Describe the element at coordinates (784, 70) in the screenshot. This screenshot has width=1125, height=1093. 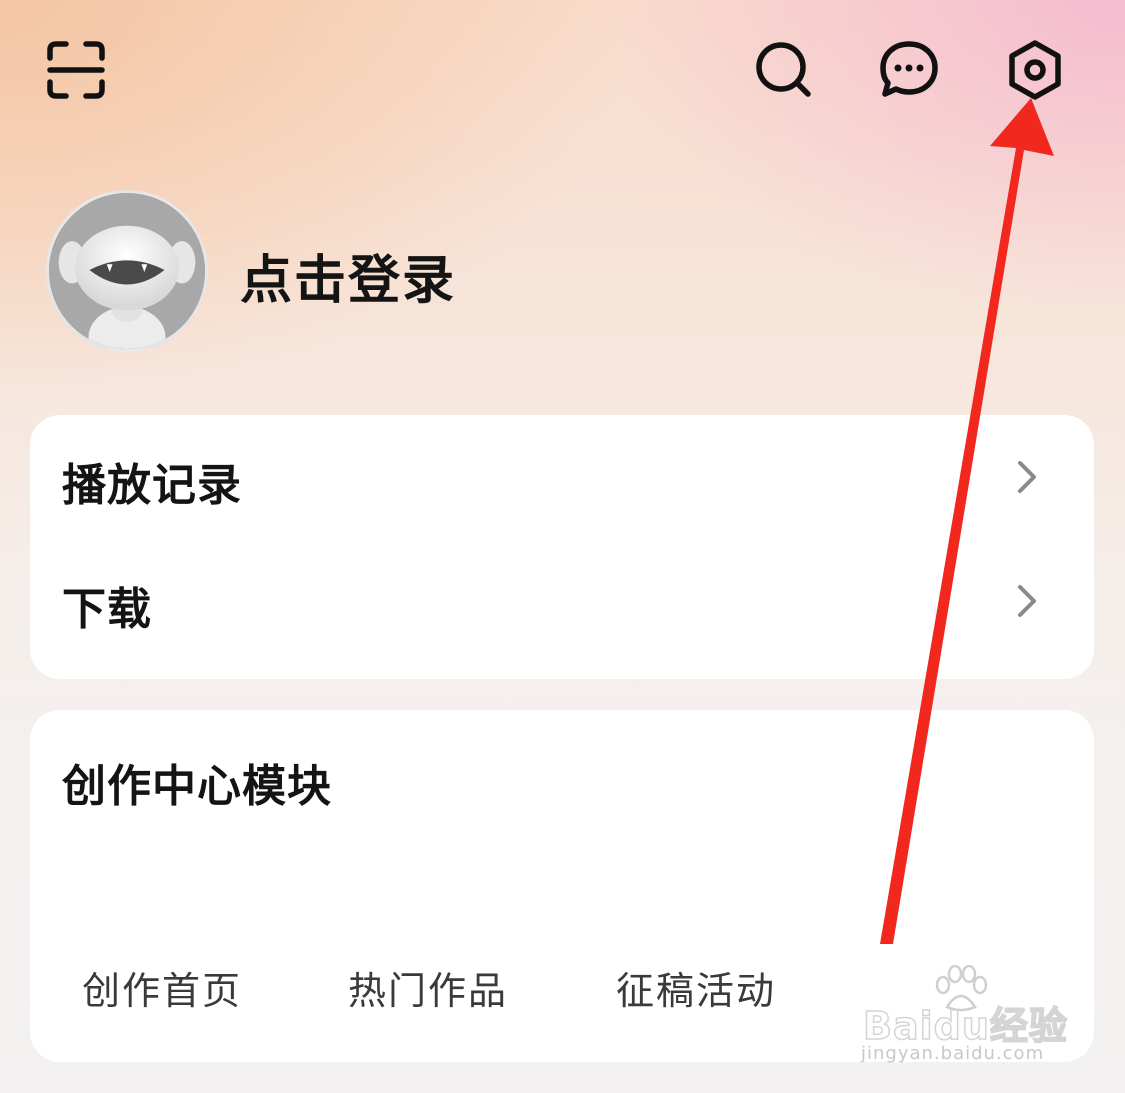
I see `search-icon` at that location.